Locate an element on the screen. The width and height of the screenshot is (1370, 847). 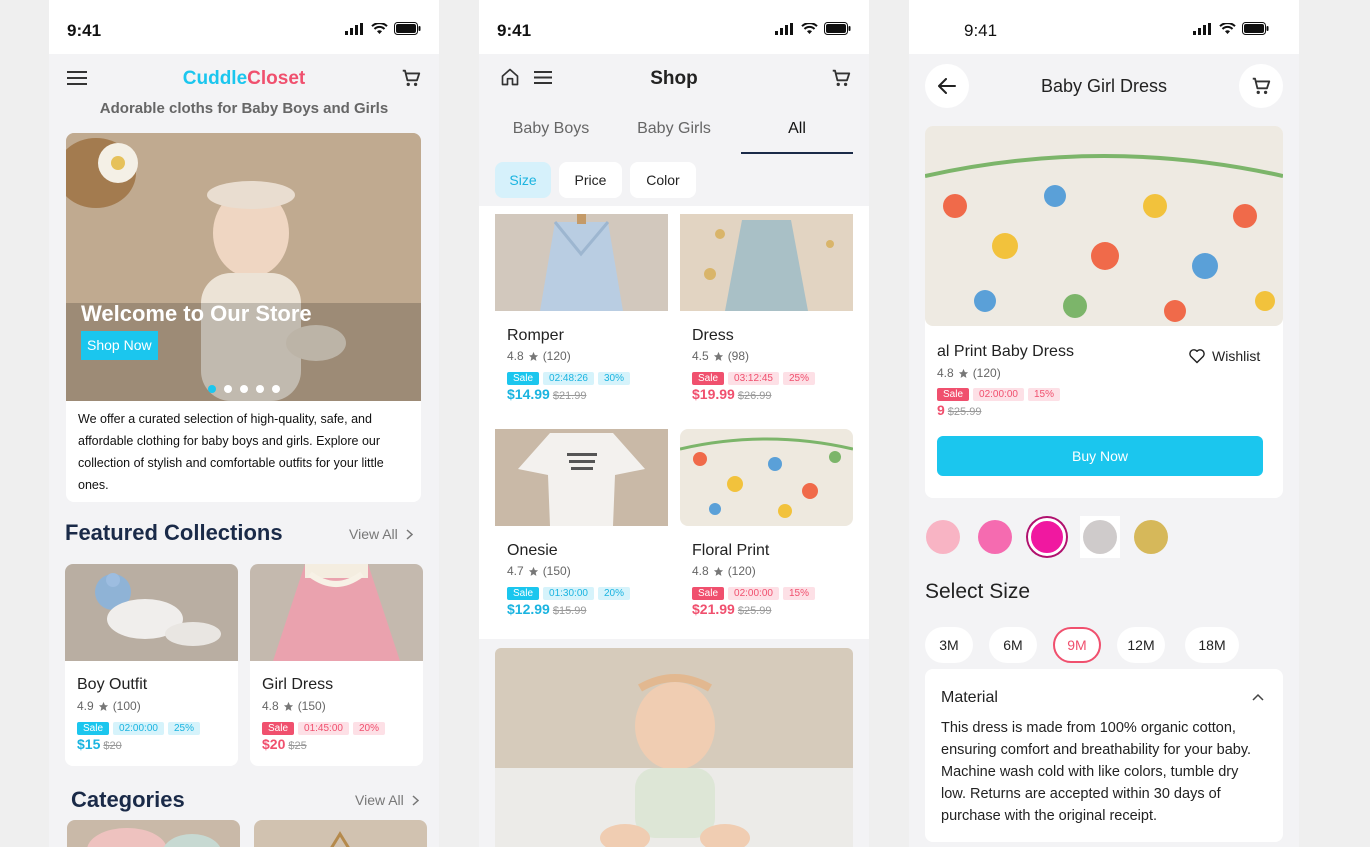
discount-badge: 20% is located at coordinates (613, 593).